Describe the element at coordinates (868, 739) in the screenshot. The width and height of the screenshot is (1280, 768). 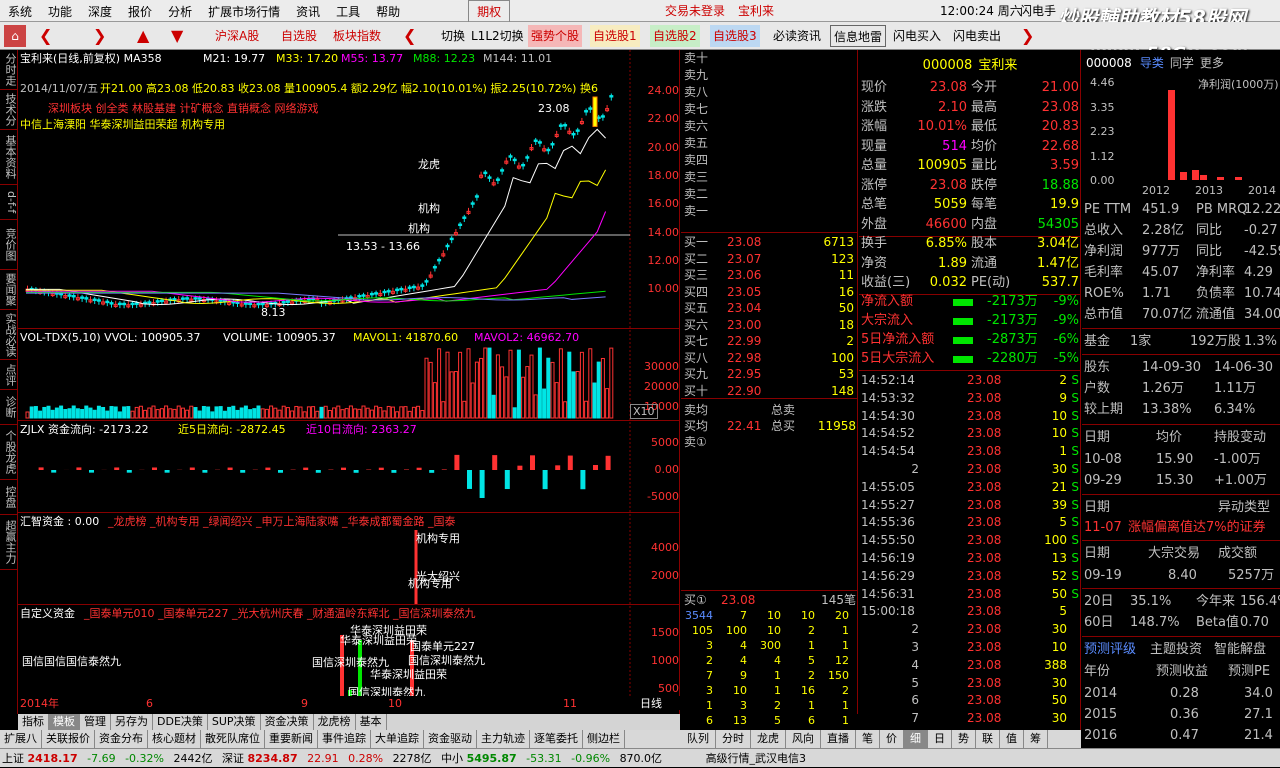
I see `quote-tab-5: 笔` at that location.